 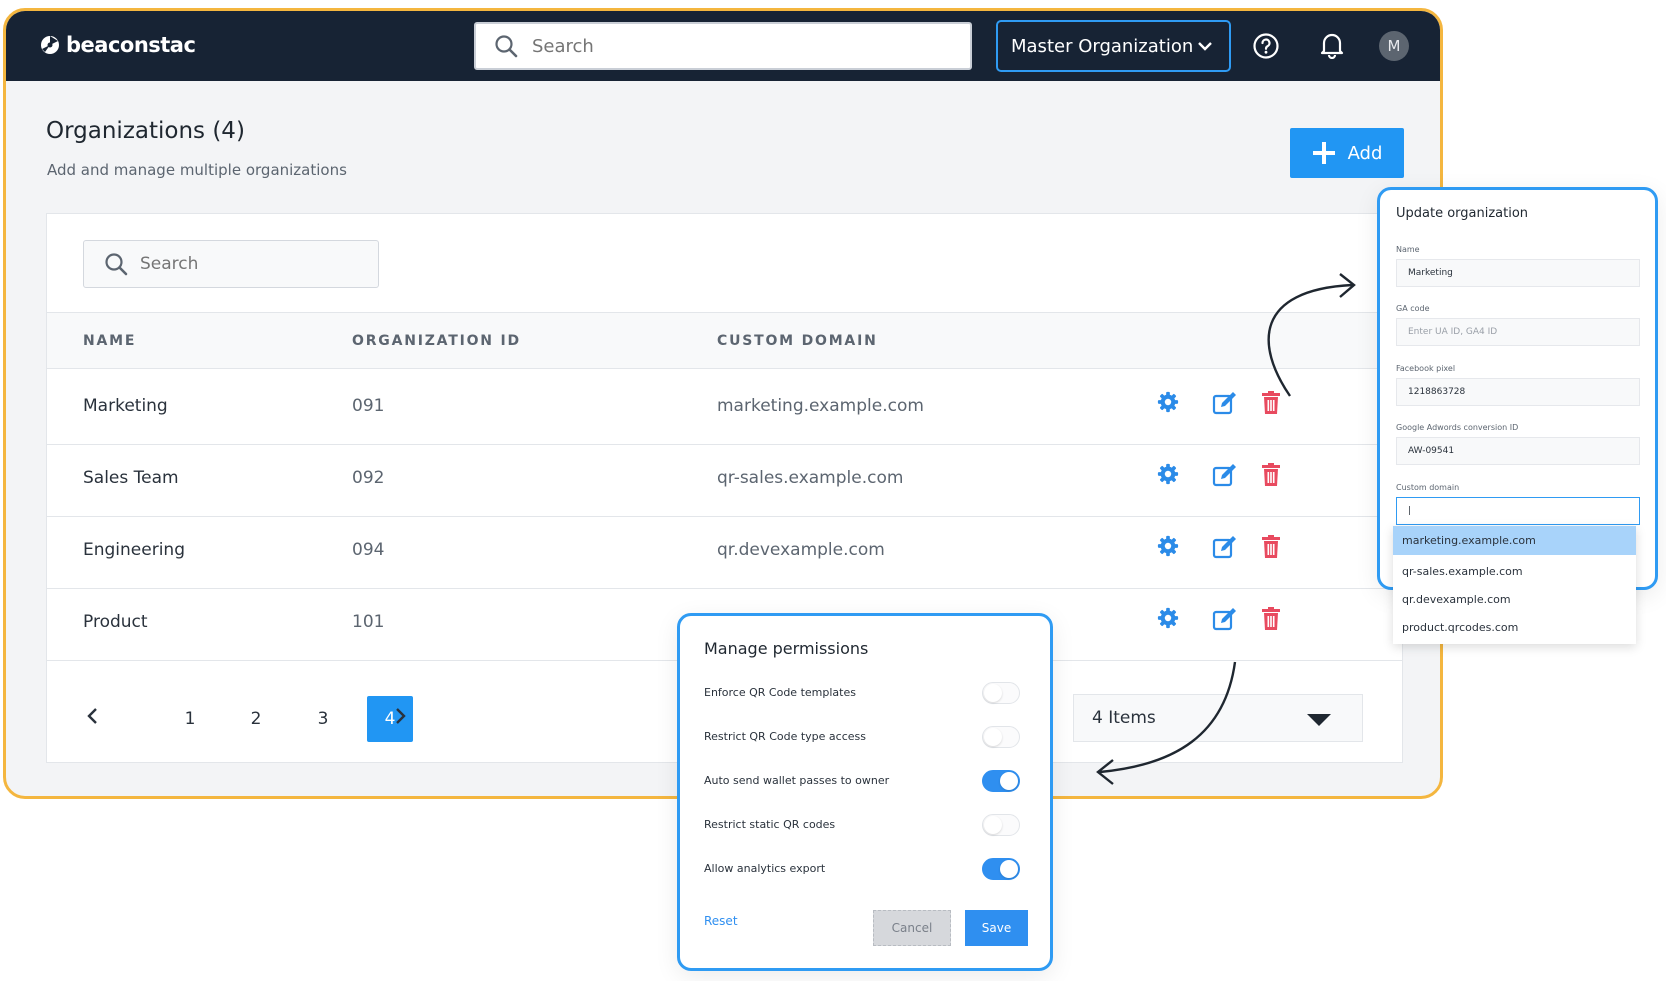 I want to click on bell-icon, so click(x=1332, y=45).